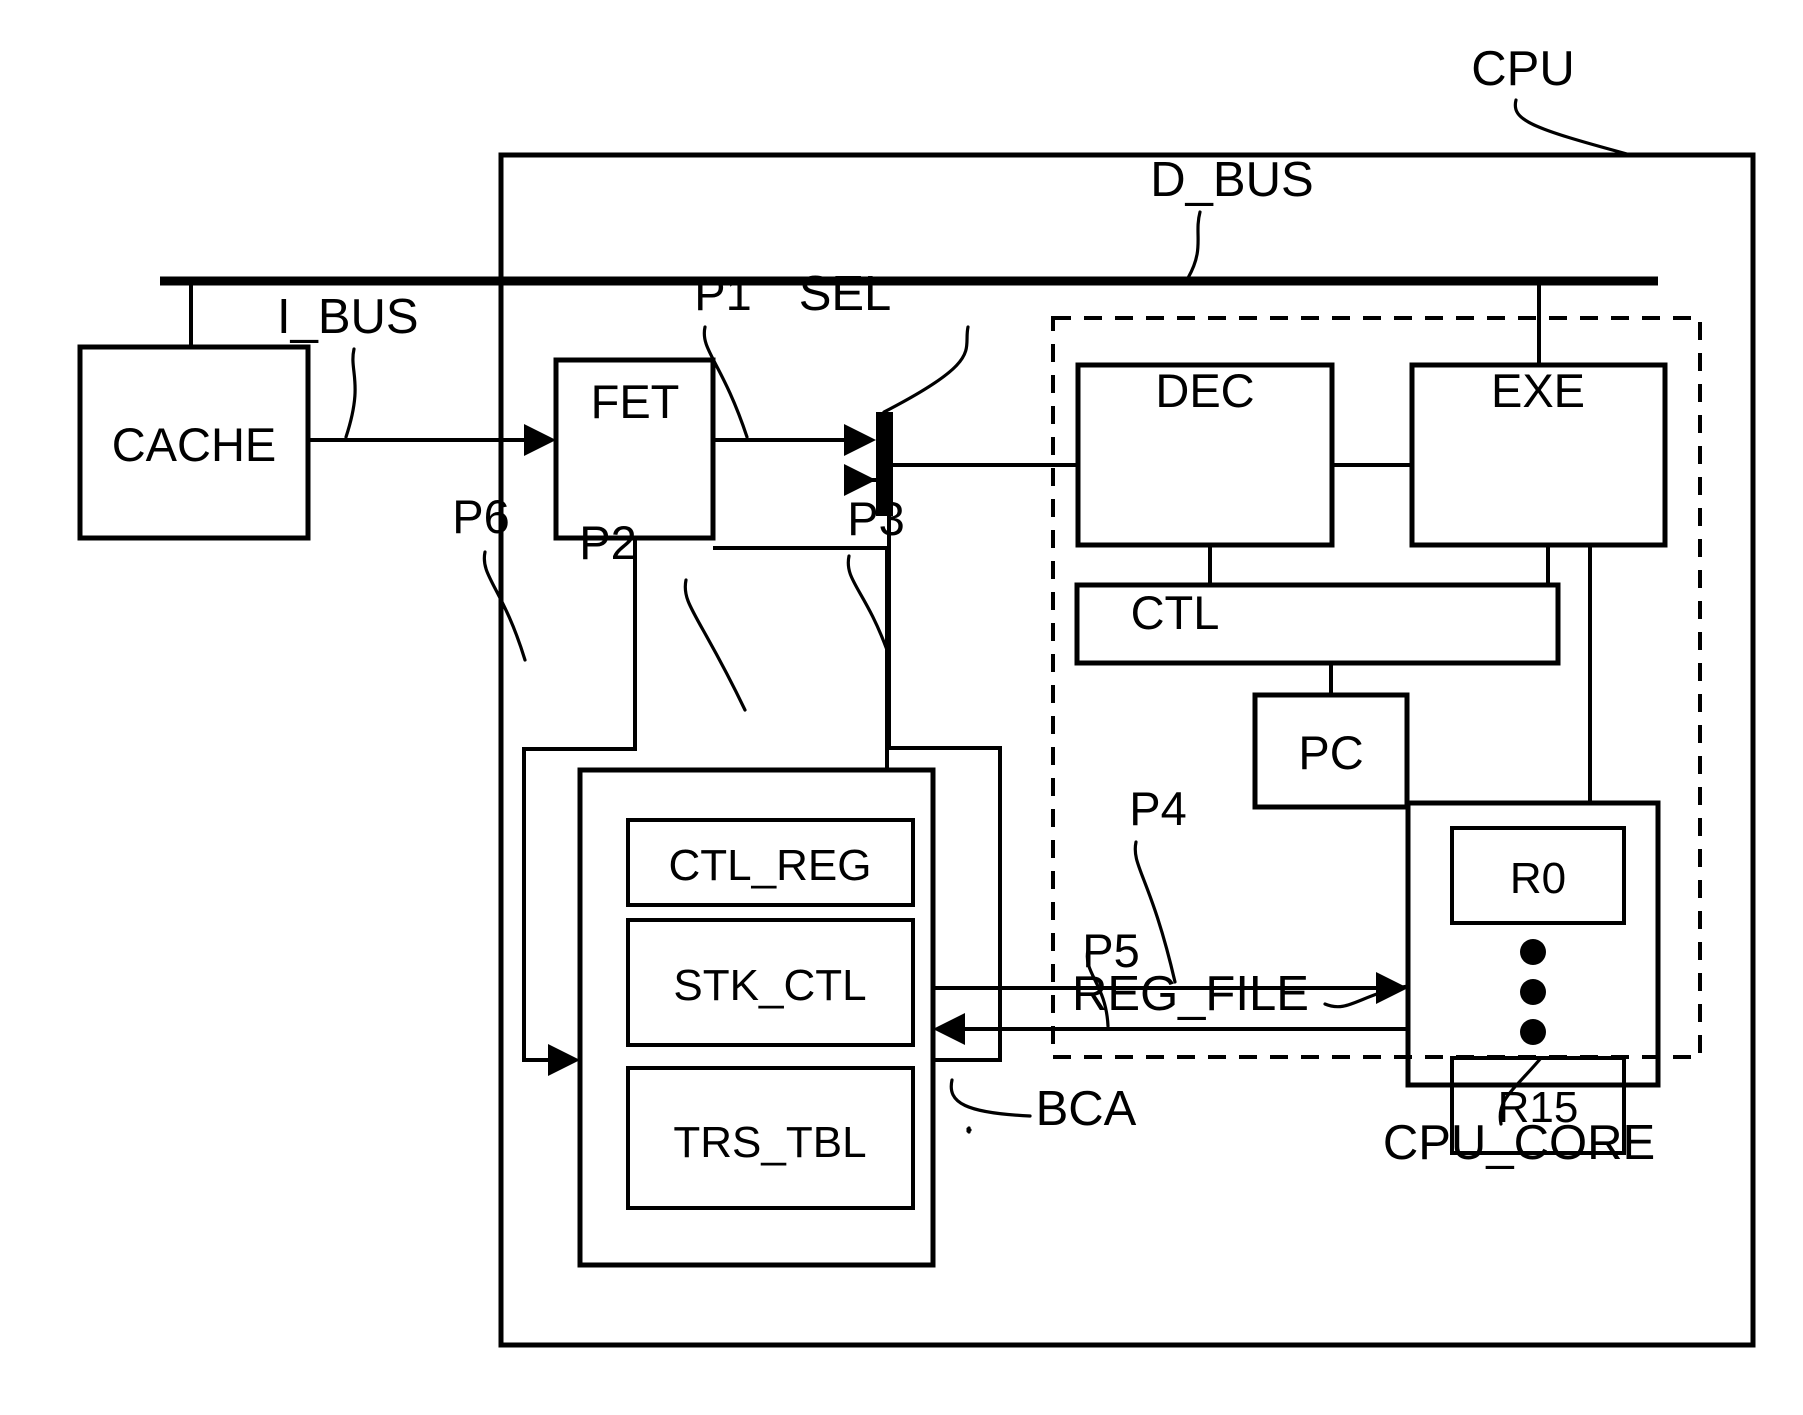 This screenshot has width=1803, height=1415. What do you see at coordinates (1571, 127) in the screenshot?
I see `cpu-leader-line` at bounding box center [1571, 127].